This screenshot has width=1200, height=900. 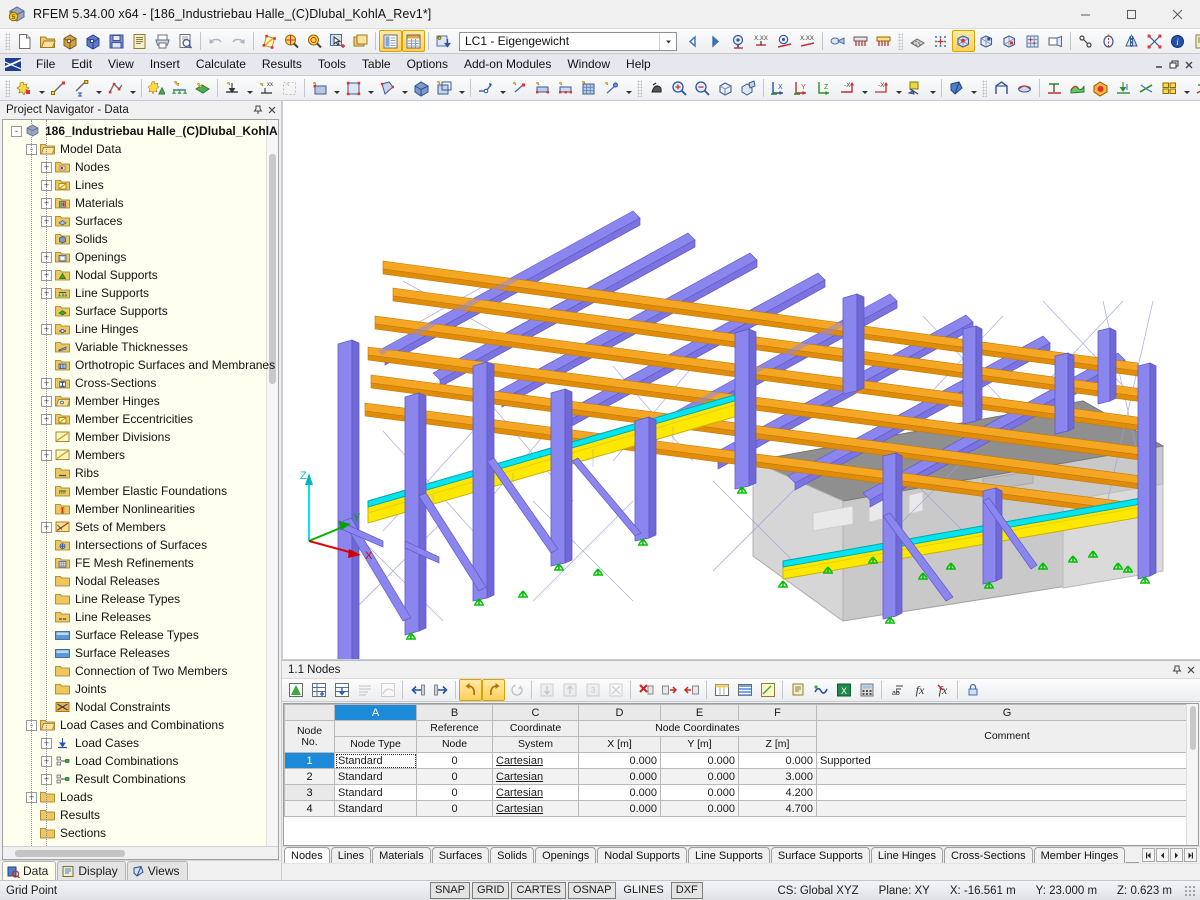 I want to click on table-row: 2 Standard 0 Cartesian 0.000 0.000 3.000, so click(x=741, y=776).